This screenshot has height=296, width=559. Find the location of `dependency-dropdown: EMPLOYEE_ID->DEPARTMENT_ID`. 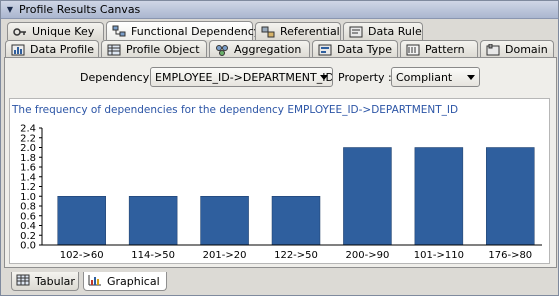

dependency-dropdown: EMPLOYEE_ID->DEPARTMENT_ID is located at coordinates (241, 77).